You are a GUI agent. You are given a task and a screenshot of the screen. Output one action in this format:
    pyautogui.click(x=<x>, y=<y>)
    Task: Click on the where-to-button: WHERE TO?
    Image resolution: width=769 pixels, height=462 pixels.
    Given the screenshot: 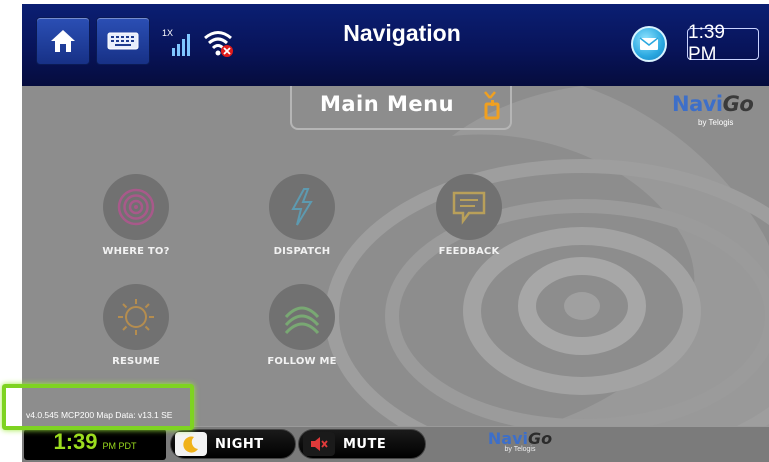 What is the action you would take?
    pyautogui.click(x=136, y=215)
    